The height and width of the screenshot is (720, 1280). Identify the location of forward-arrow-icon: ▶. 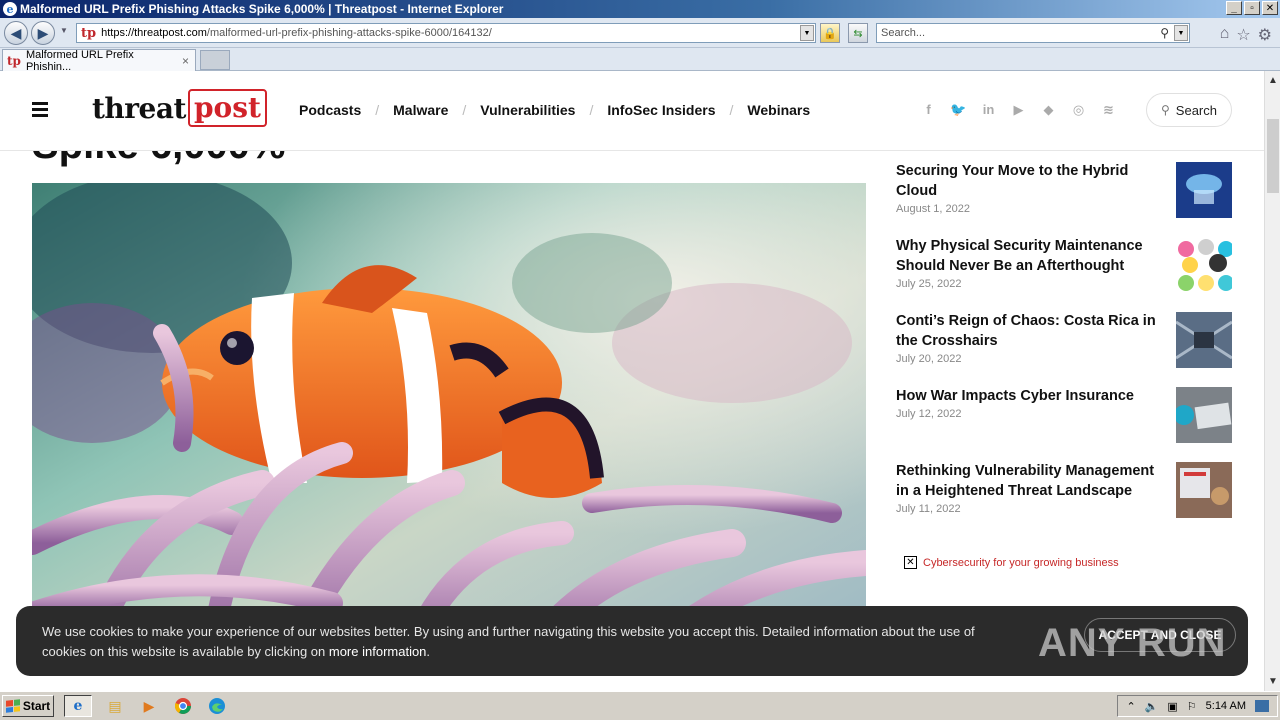
(43, 32).